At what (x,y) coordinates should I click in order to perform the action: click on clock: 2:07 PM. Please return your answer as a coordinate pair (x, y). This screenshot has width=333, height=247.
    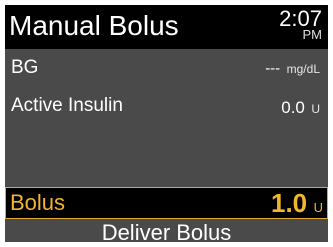
    Looking at the image, I should click on (300, 24).